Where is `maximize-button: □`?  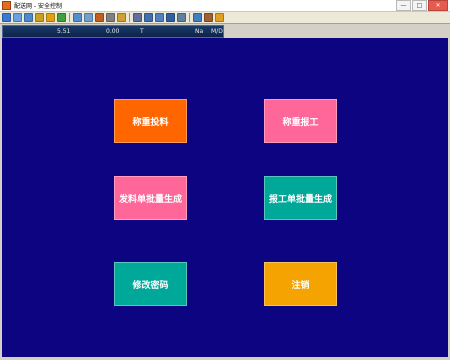
maximize-button: □ is located at coordinates (419, 5).